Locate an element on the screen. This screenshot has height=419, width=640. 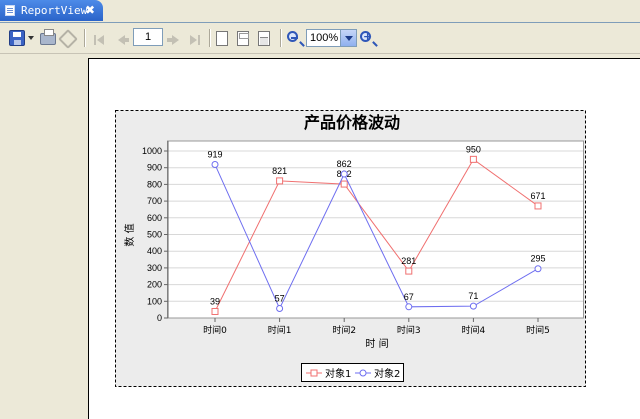
data-label: 862 is located at coordinates (344, 164).